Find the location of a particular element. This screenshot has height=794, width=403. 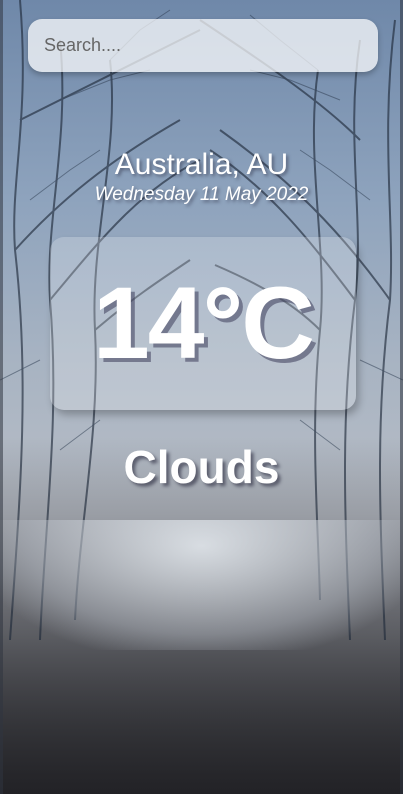

search-input is located at coordinates (203, 45).